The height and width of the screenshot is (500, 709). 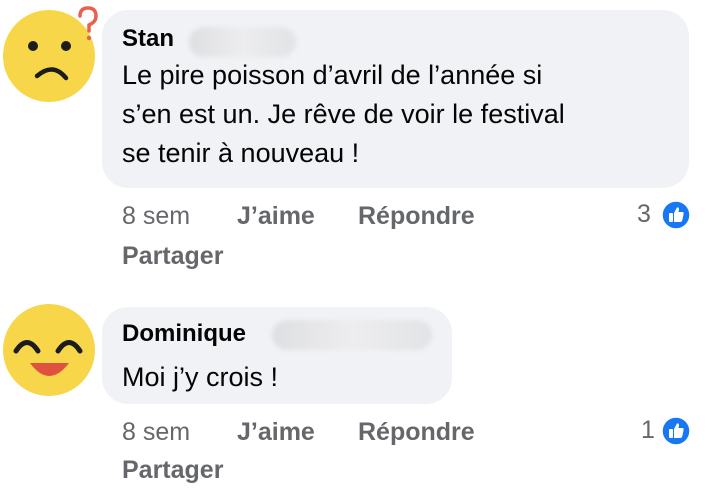 I want to click on comment-text-line: Moi j’y crois !, so click(x=200, y=377).